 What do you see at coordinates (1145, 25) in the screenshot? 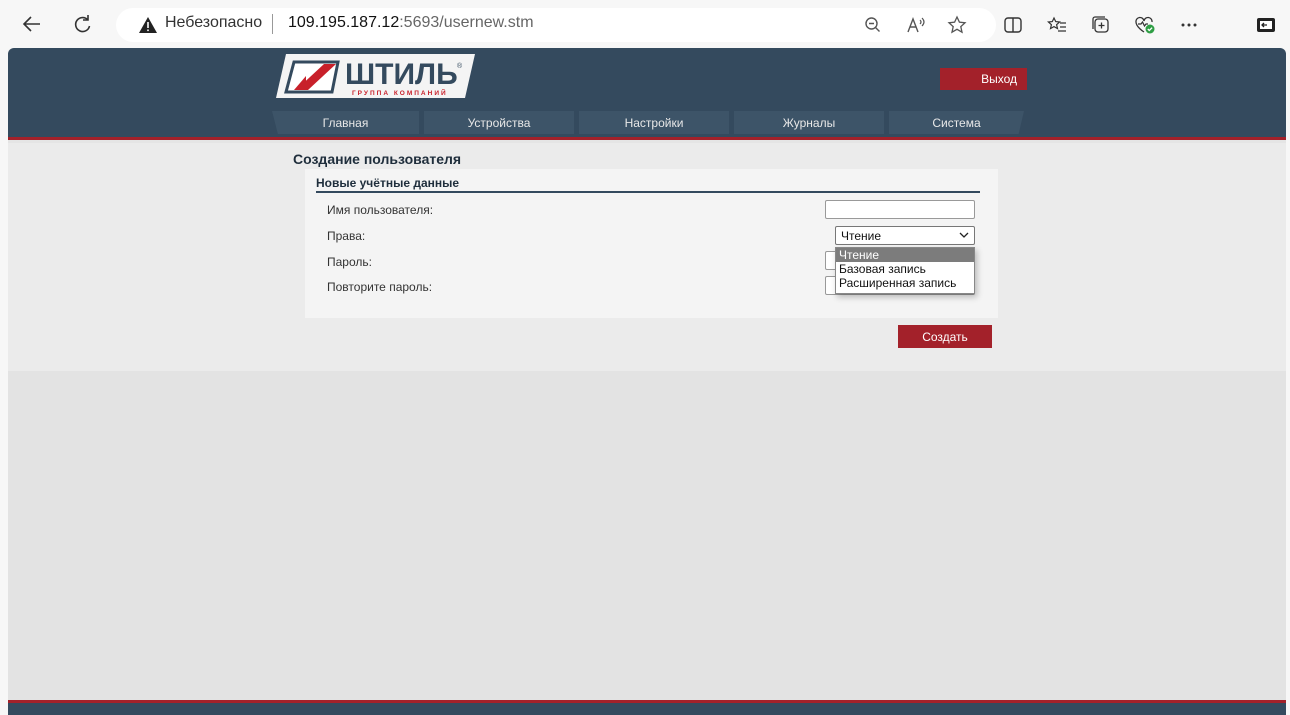
I see `browser-essentials-icon` at bounding box center [1145, 25].